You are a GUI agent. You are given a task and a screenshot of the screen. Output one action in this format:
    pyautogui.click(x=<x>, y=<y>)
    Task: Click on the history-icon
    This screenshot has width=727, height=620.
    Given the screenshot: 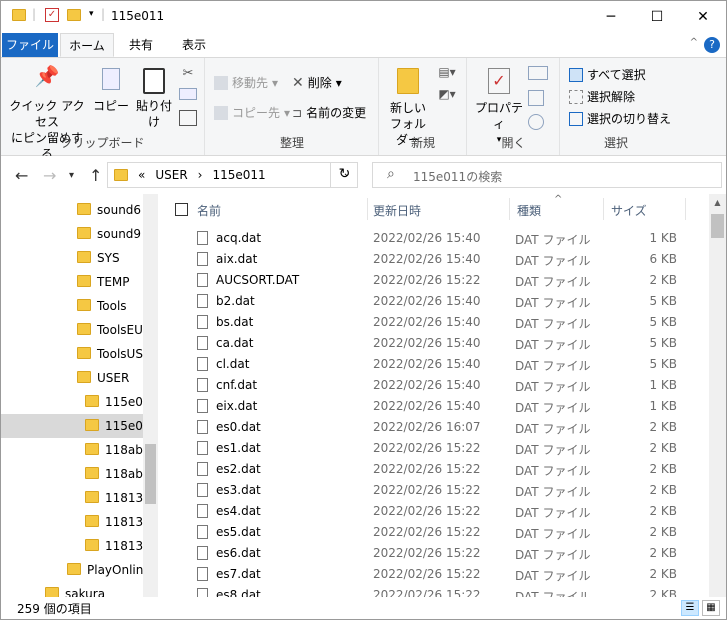 What is the action you would take?
    pyautogui.click(x=536, y=122)
    